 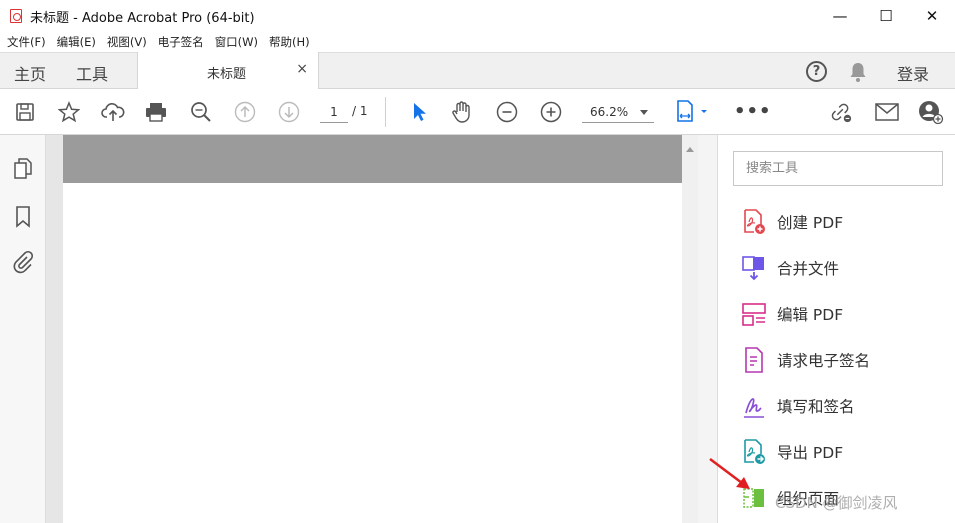 I want to click on email-icon, so click(x=887, y=112).